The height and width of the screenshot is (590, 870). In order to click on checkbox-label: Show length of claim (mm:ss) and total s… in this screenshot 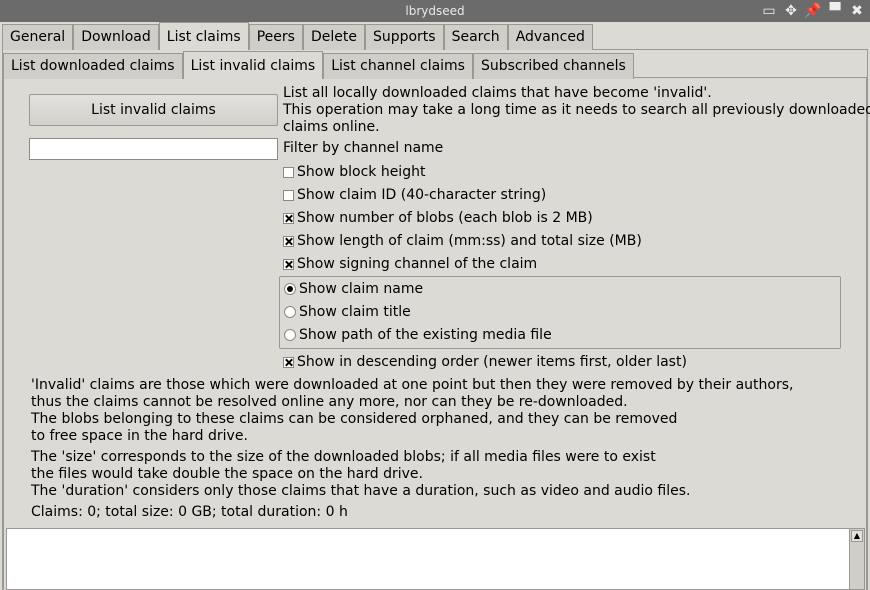, I will do `click(469, 241)`.